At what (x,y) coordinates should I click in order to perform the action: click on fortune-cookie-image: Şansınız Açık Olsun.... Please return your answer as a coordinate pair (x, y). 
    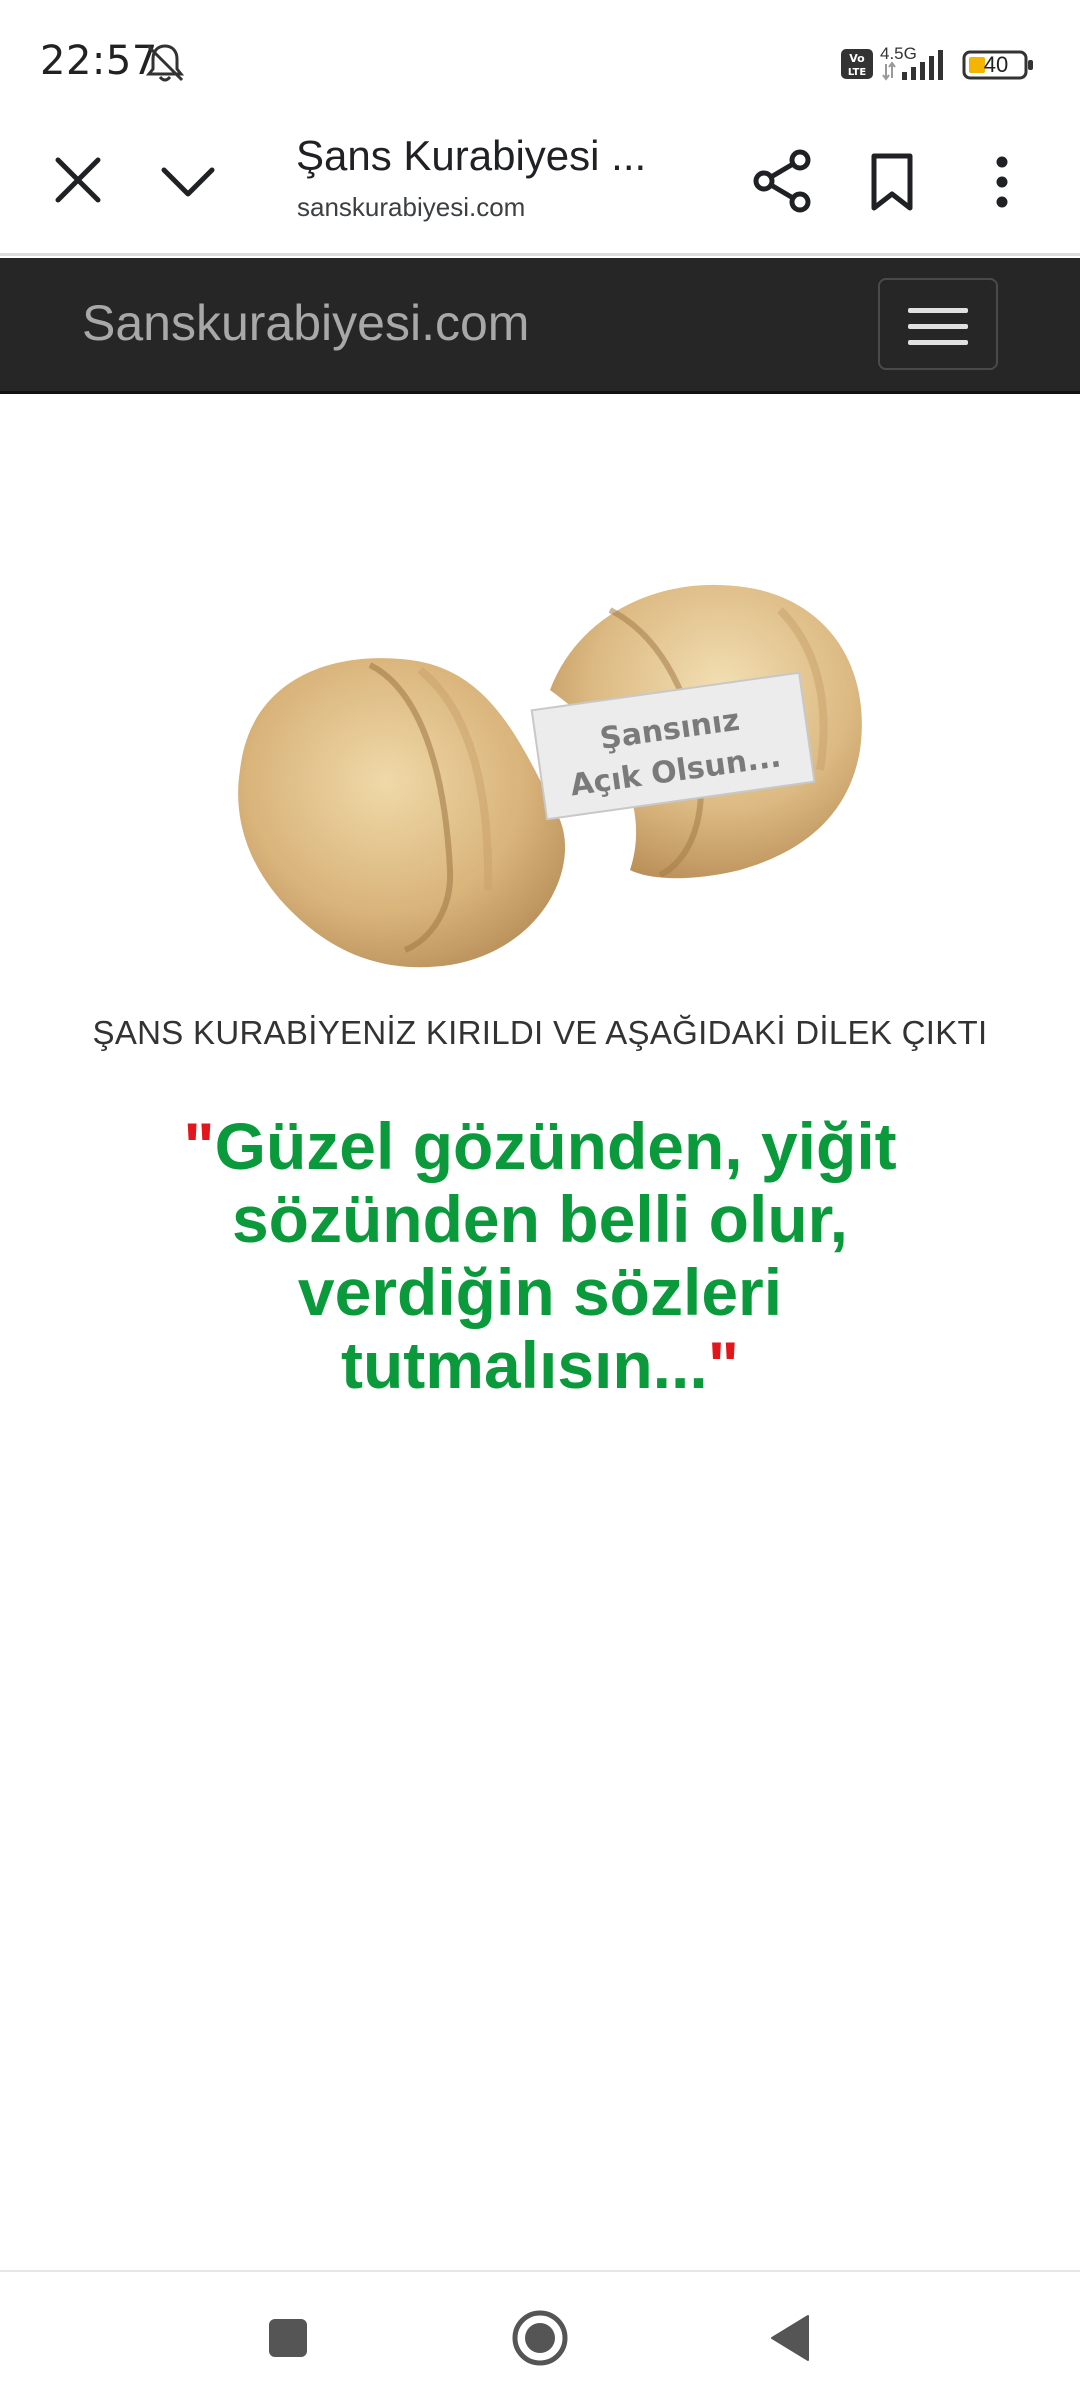
    Looking at the image, I should click on (550, 776).